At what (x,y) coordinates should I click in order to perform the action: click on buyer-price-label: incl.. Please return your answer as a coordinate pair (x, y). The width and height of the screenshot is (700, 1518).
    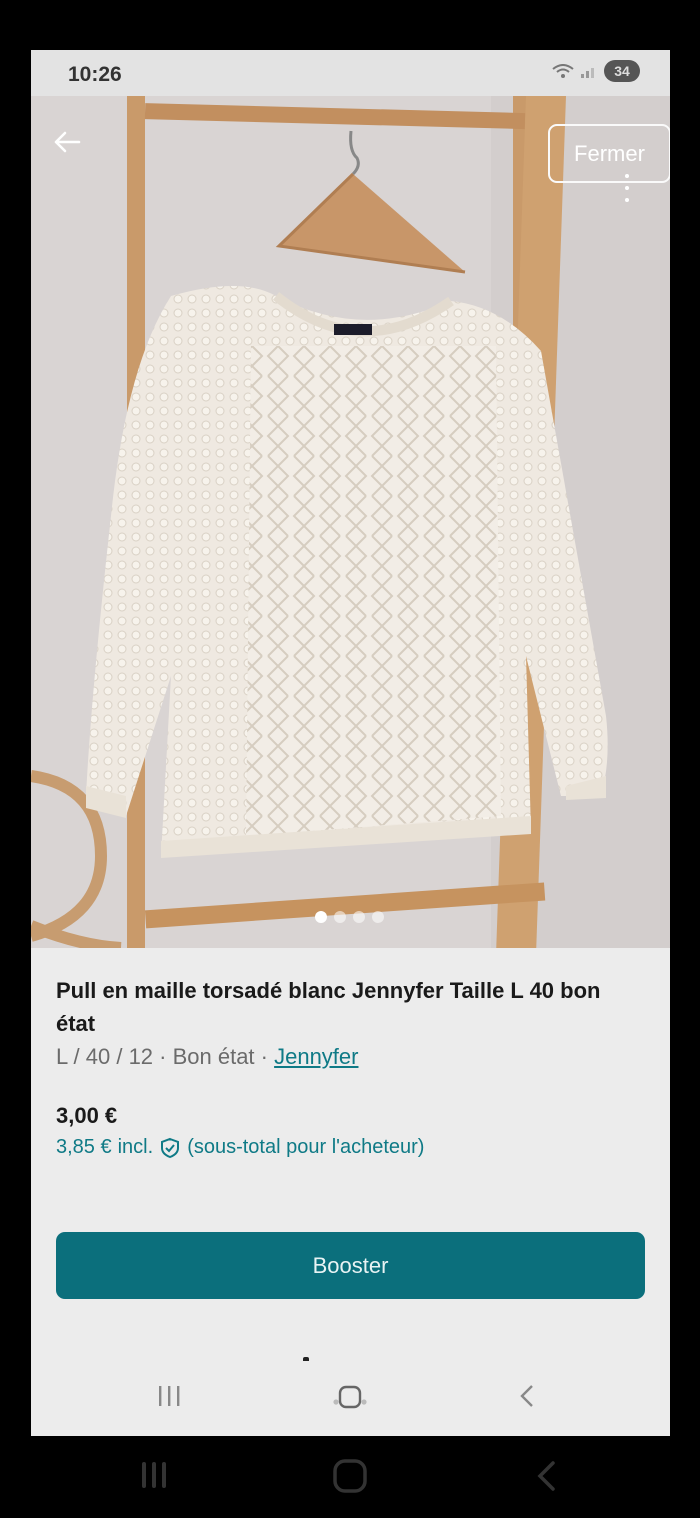
    Looking at the image, I should click on (135, 1147).